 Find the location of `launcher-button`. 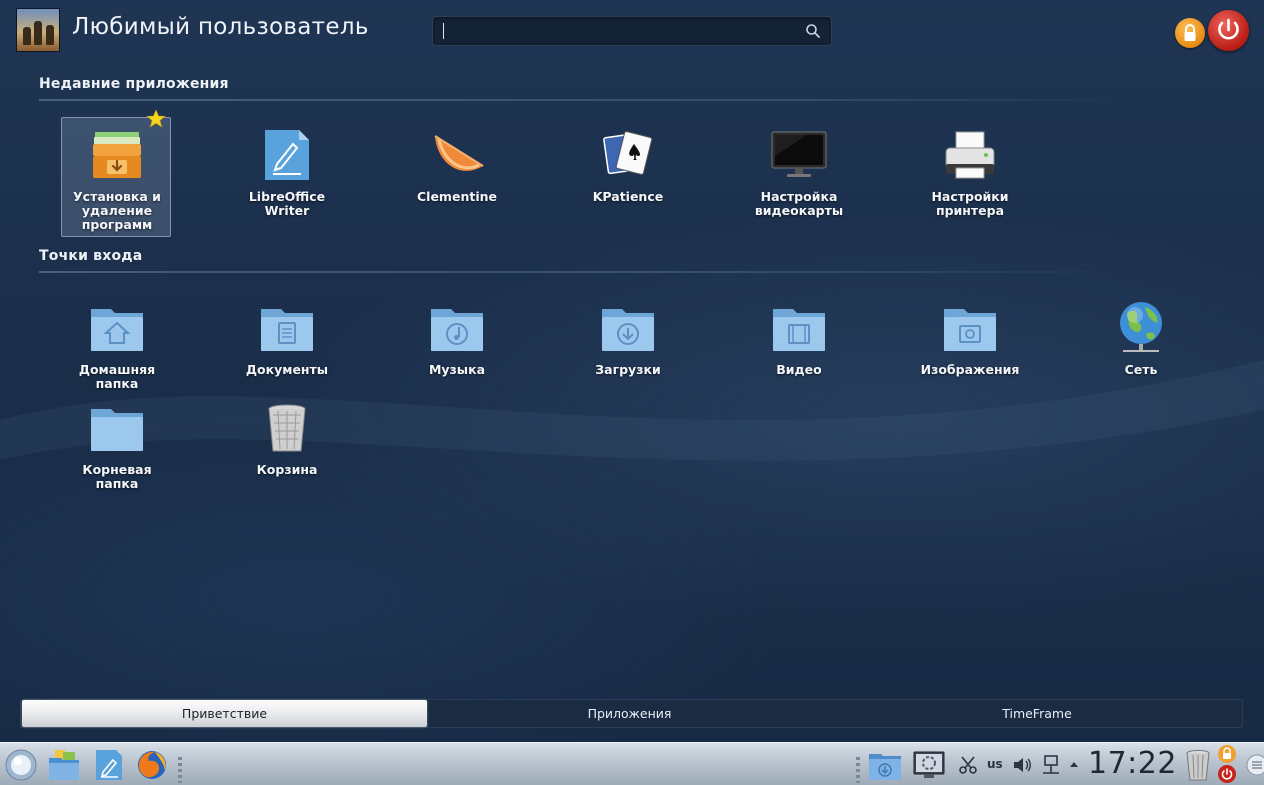

launcher-button is located at coordinates (21, 765).